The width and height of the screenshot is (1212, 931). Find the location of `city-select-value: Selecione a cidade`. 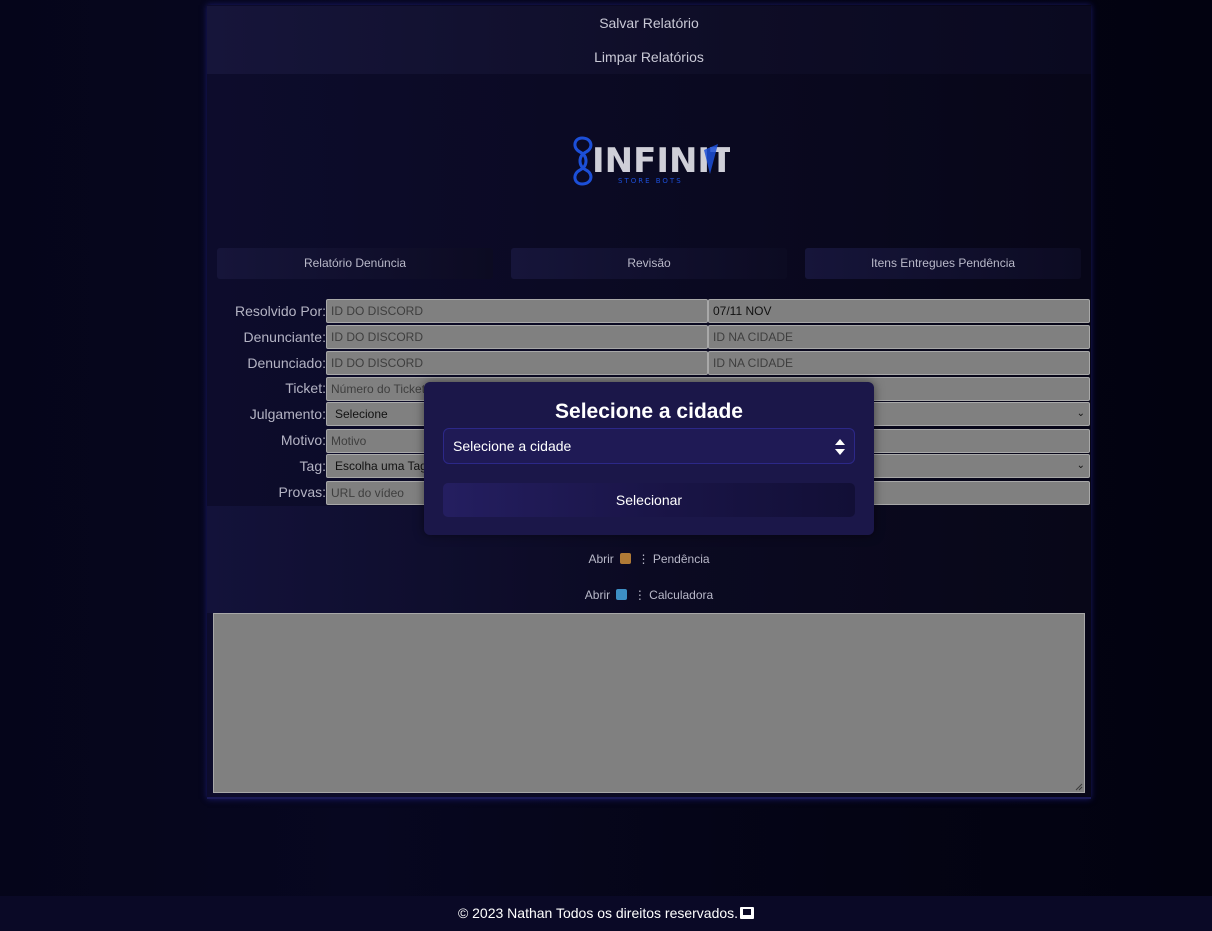

city-select-value: Selecione a cidade is located at coordinates (512, 446).